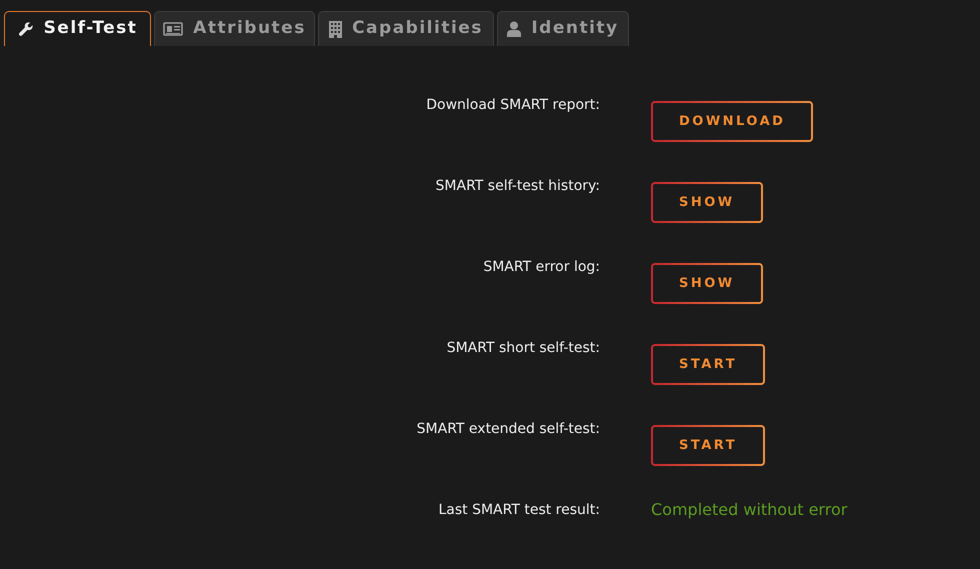  I want to click on field-label: SMART extended self-test:, so click(508, 429).